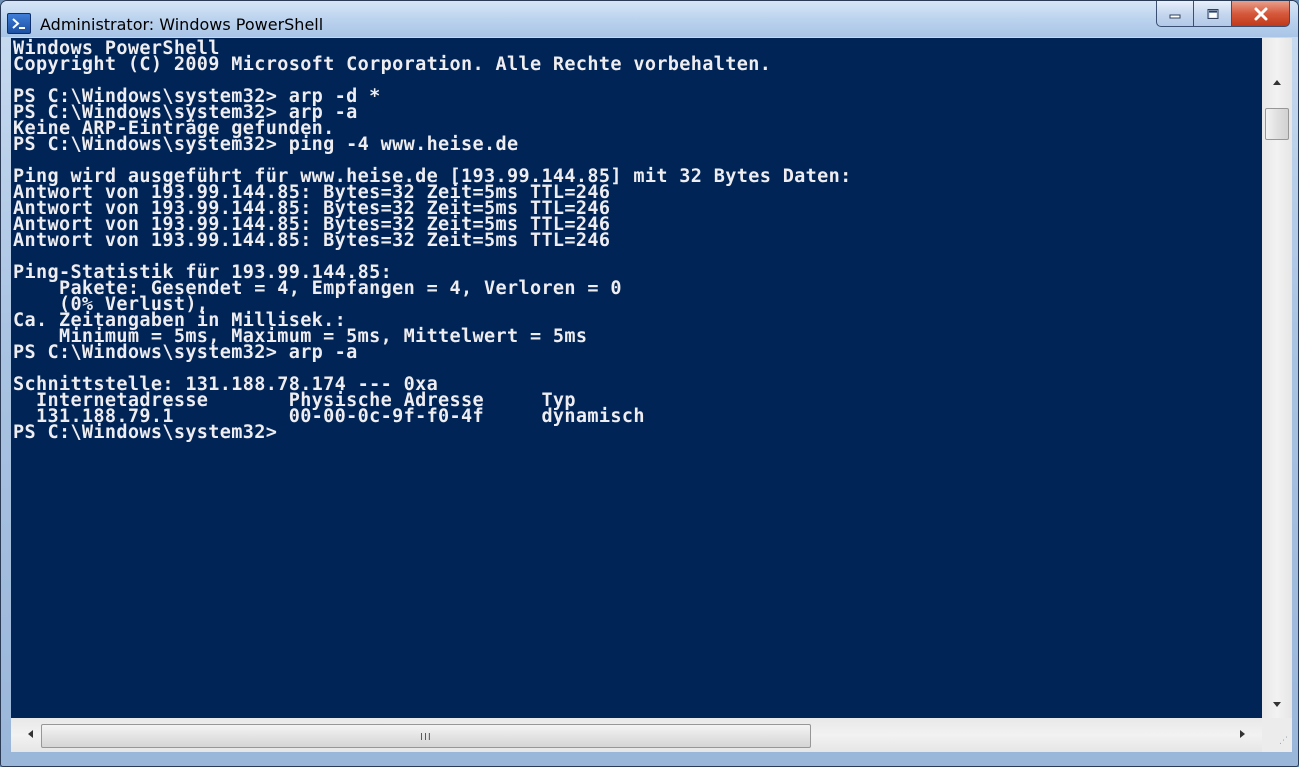  Describe the element at coordinates (19, 23) in the screenshot. I see `powershell-icon` at that location.